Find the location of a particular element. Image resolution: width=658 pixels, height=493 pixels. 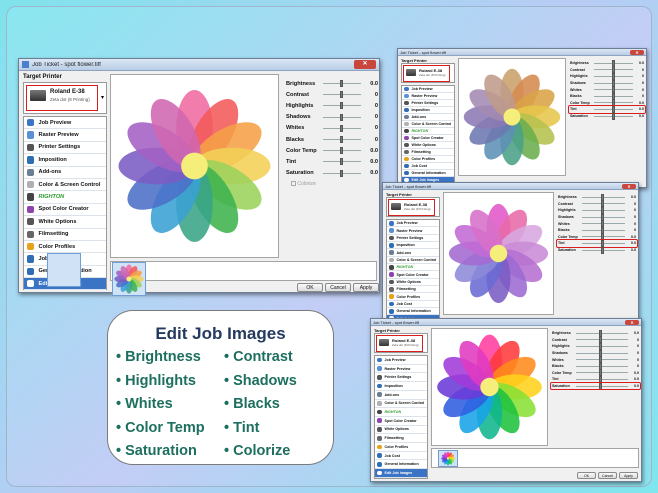

nav-item-edit-job-images: Edit Job Images is located at coordinates (401, 473).